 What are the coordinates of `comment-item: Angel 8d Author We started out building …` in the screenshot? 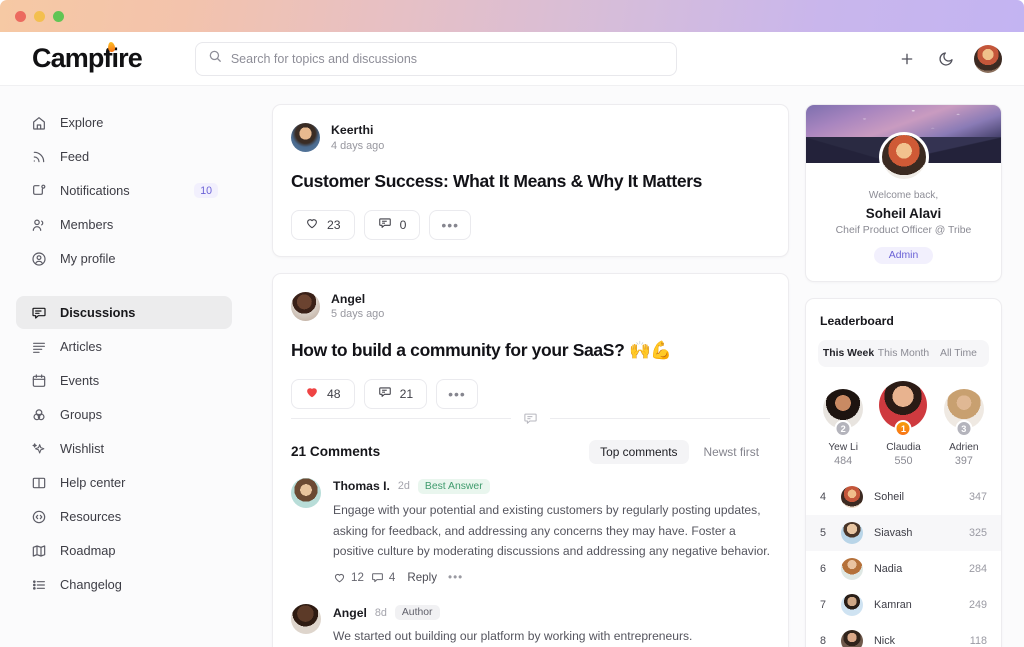 It's located at (530, 625).